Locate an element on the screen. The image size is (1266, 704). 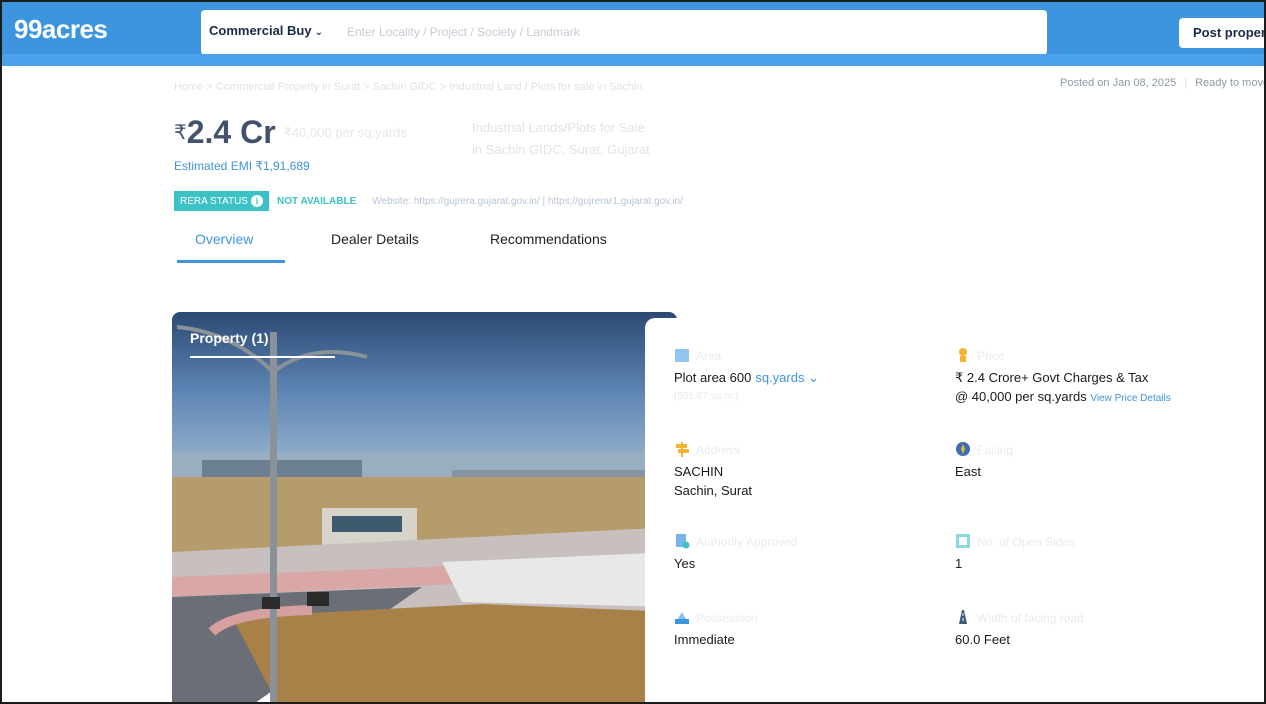
detail-authority-value: Yes is located at coordinates (685, 563).